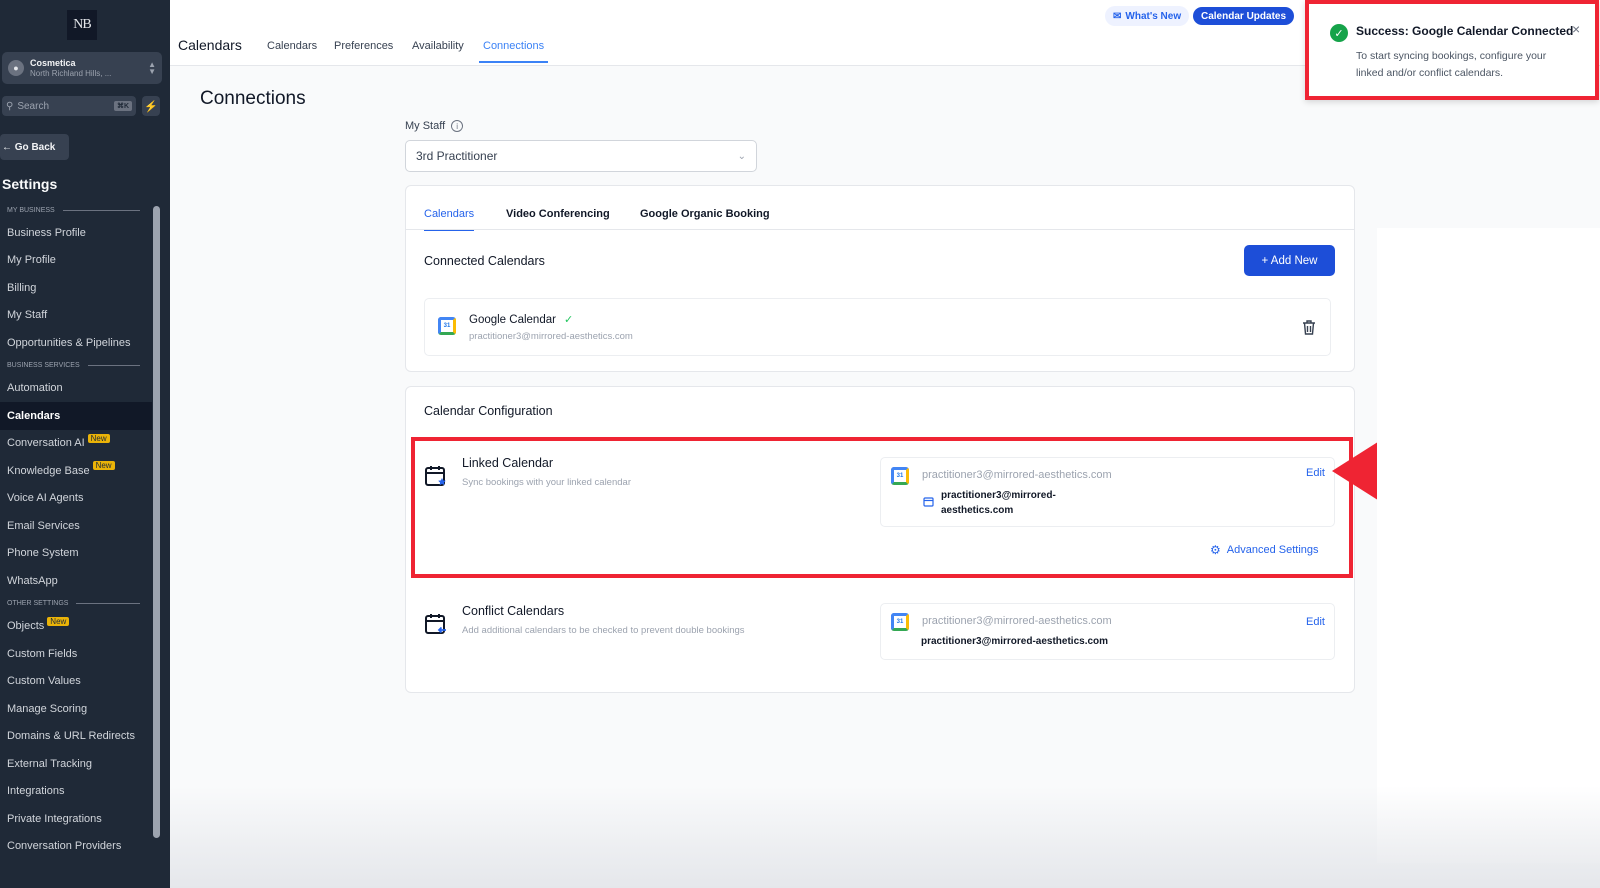  I want to click on account-switcher: ● Cosmetica North Richland Hills, ... ▲ ▼, so click(82, 68).